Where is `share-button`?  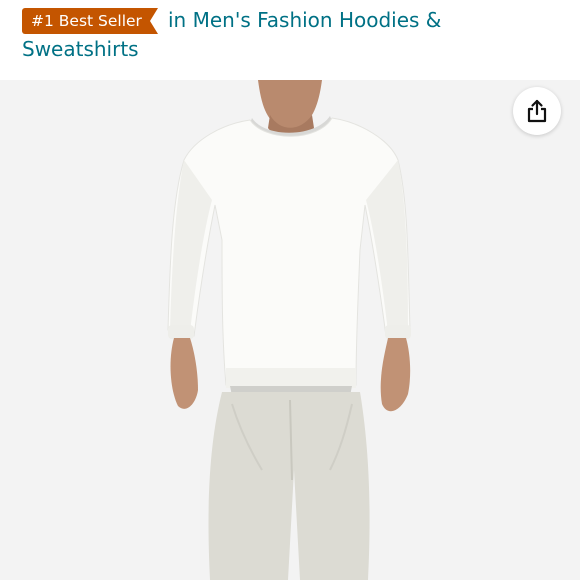
share-button is located at coordinates (537, 111).